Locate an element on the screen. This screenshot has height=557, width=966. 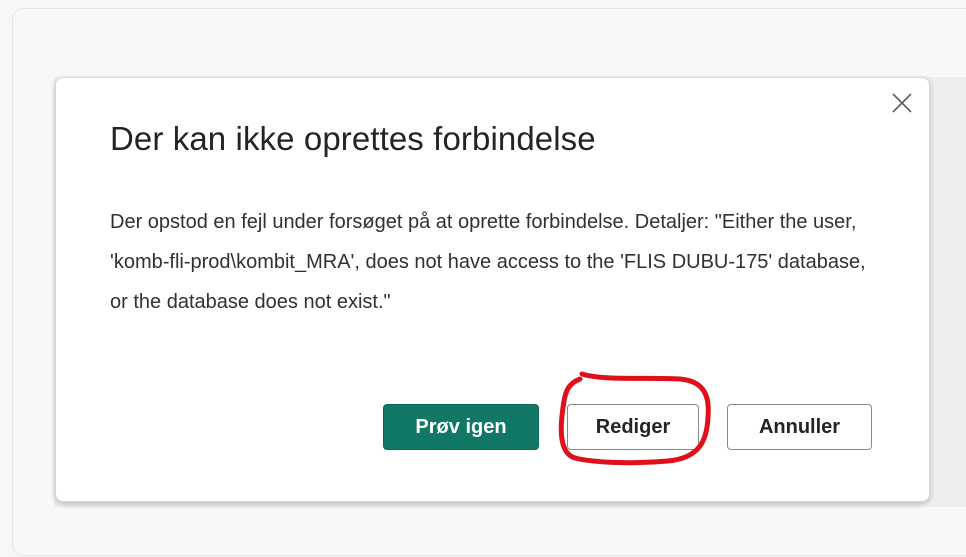
close-icon is located at coordinates (902, 103).